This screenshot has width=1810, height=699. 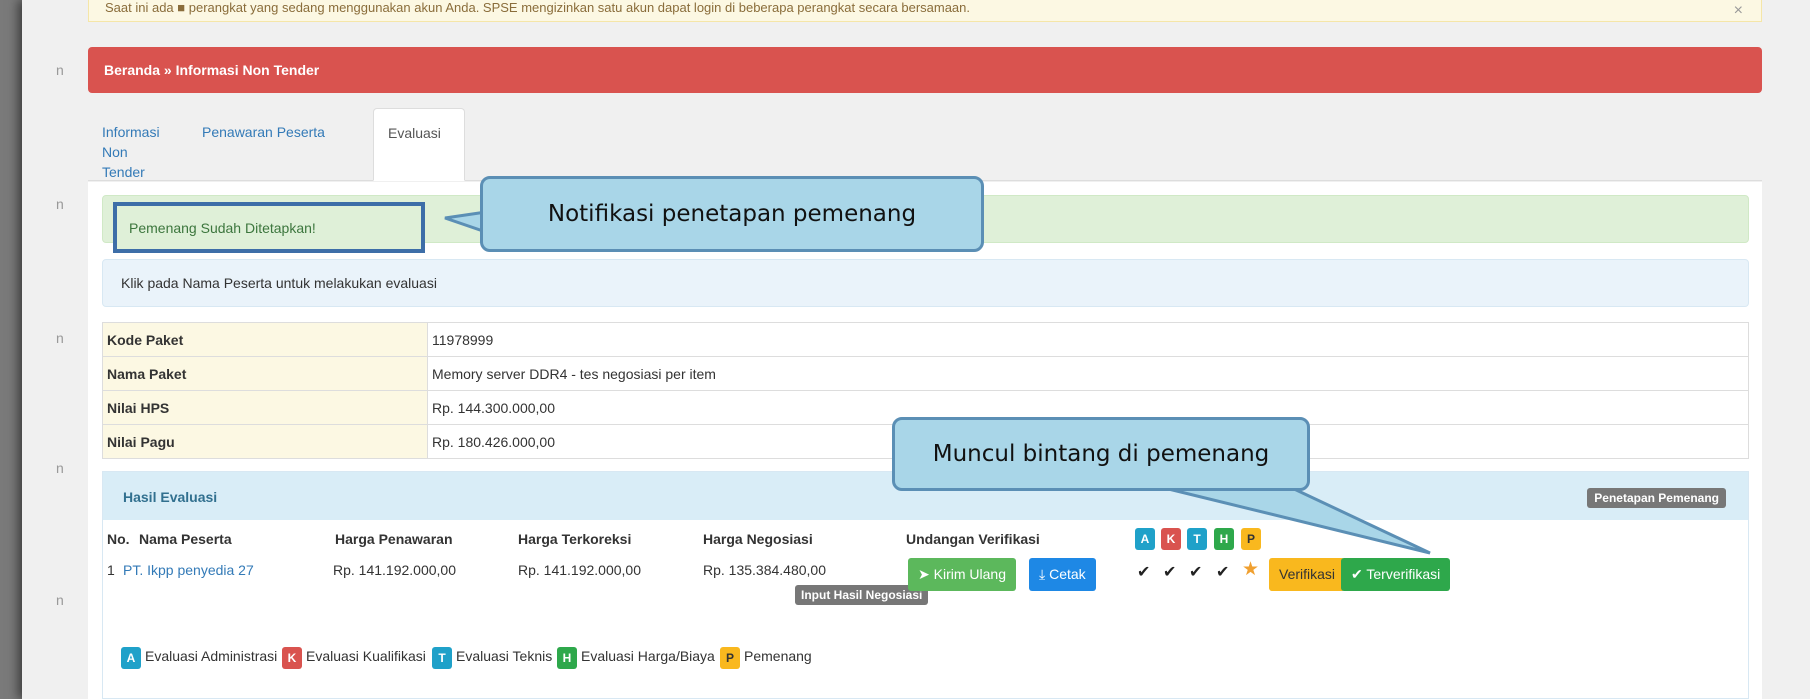 I want to click on badge-harga: H, so click(x=1224, y=539).